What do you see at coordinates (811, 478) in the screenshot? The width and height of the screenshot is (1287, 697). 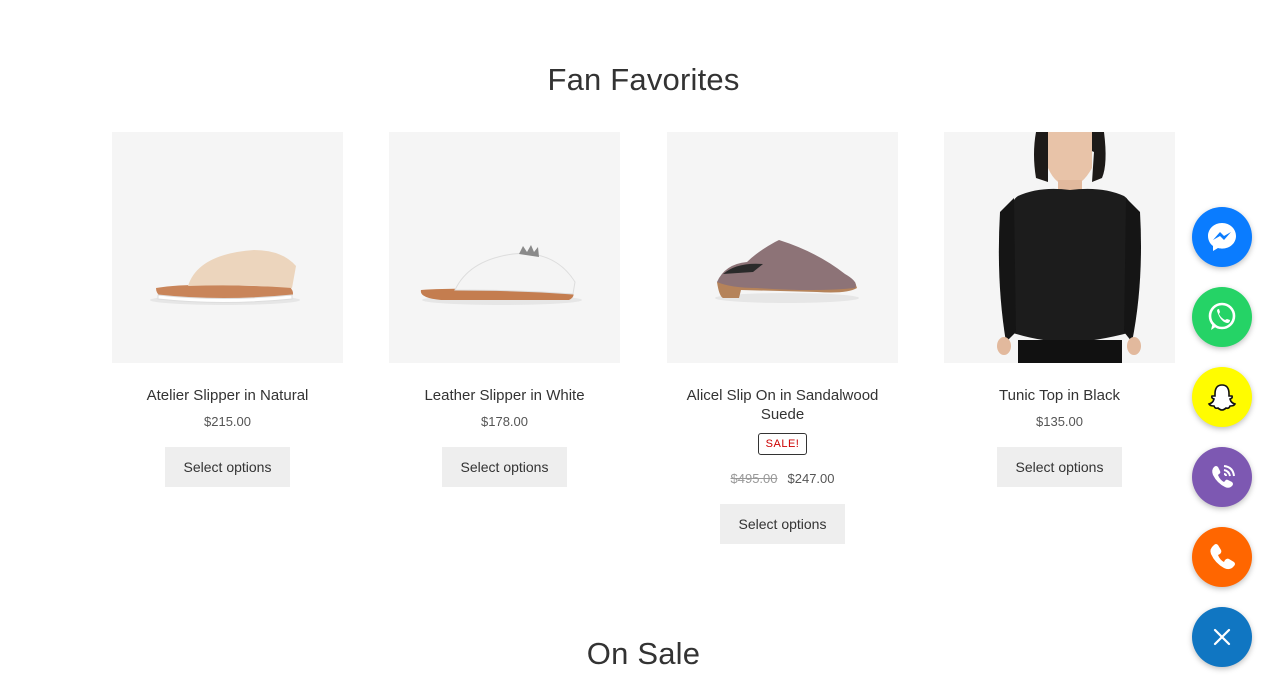 I see `product-price: $247.00` at bounding box center [811, 478].